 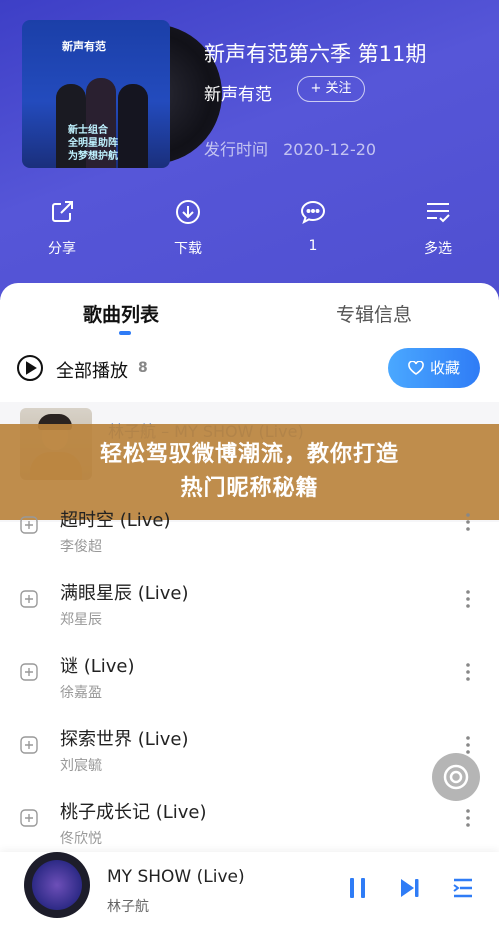 What do you see at coordinates (81, 839) in the screenshot?
I see `song-artist: 佟欣悦` at bounding box center [81, 839].